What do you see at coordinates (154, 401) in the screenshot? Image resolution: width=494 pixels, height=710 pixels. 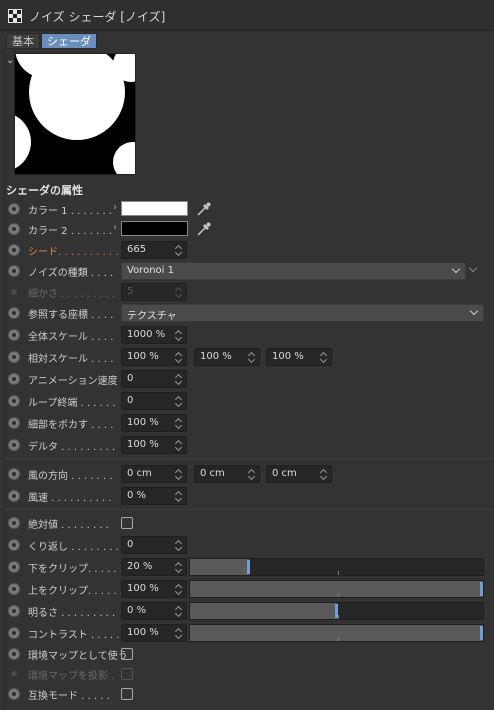 I see `loop-end-field: 0` at bounding box center [154, 401].